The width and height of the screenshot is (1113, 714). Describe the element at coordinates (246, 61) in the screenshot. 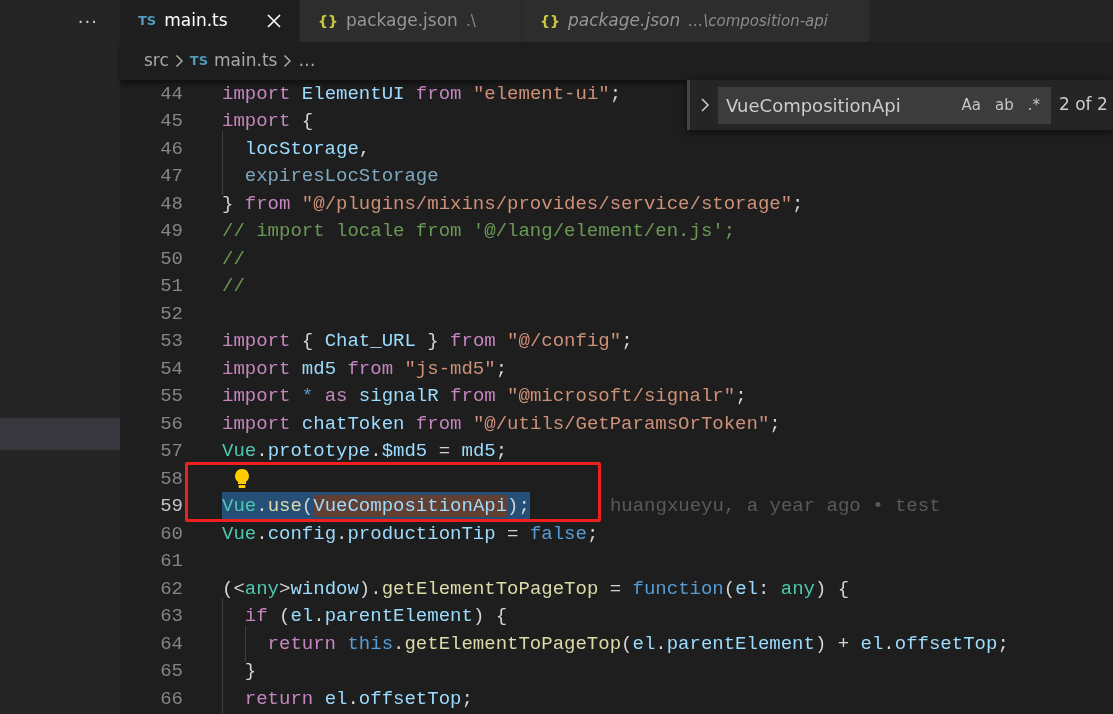

I see `breadcrumb-item: main.ts` at that location.